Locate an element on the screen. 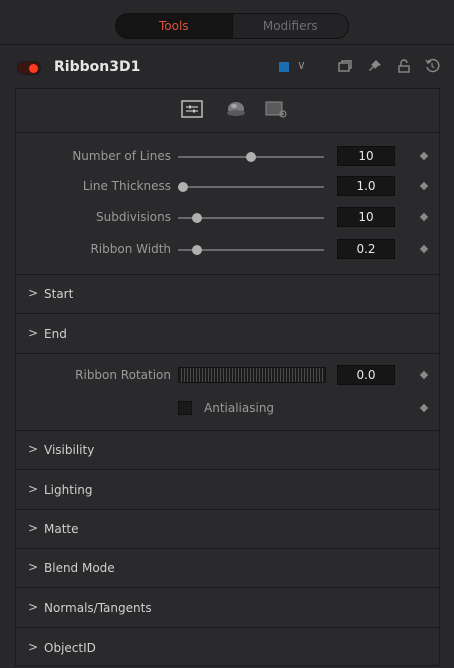 This screenshot has height=668, width=454. number-of-lines-slider is located at coordinates (251, 157).